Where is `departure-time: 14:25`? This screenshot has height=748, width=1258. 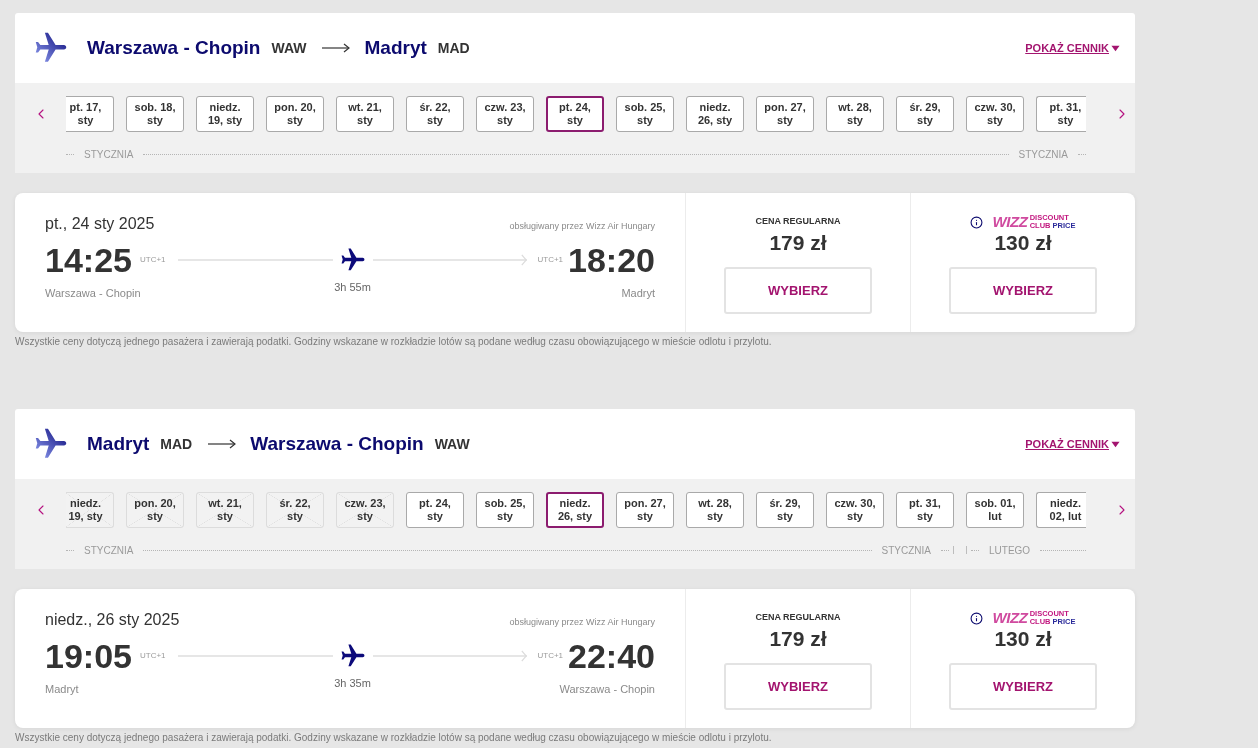 departure-time: 14:25 is located at coordinates (88, 260).